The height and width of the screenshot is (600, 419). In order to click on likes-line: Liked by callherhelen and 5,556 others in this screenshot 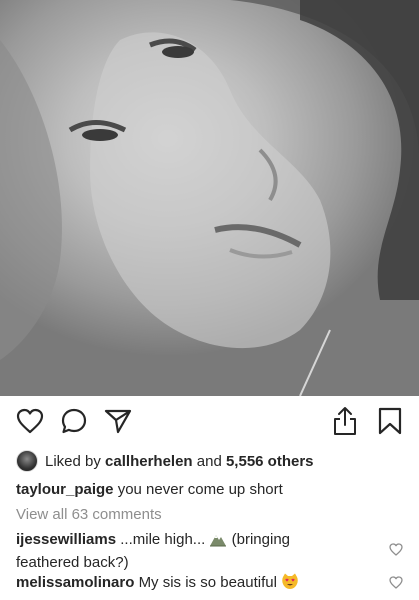, I will do `click(165, 461)`.